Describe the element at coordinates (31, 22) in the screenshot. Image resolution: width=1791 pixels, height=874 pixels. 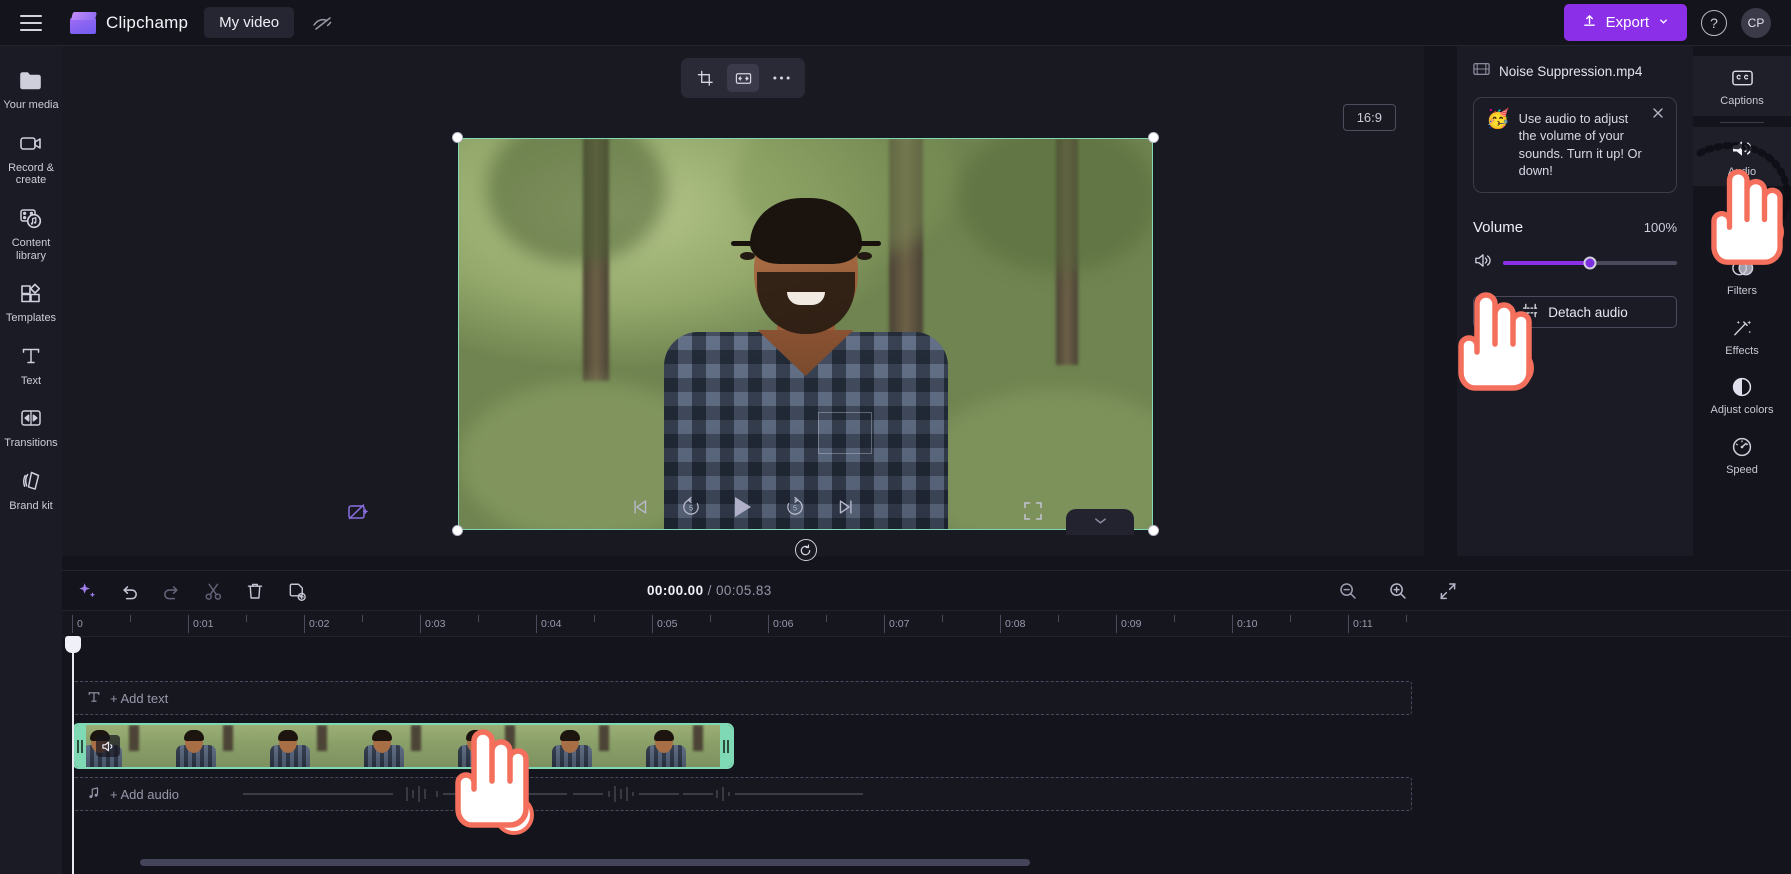
I see `hamburger-menu-icon` at that location.